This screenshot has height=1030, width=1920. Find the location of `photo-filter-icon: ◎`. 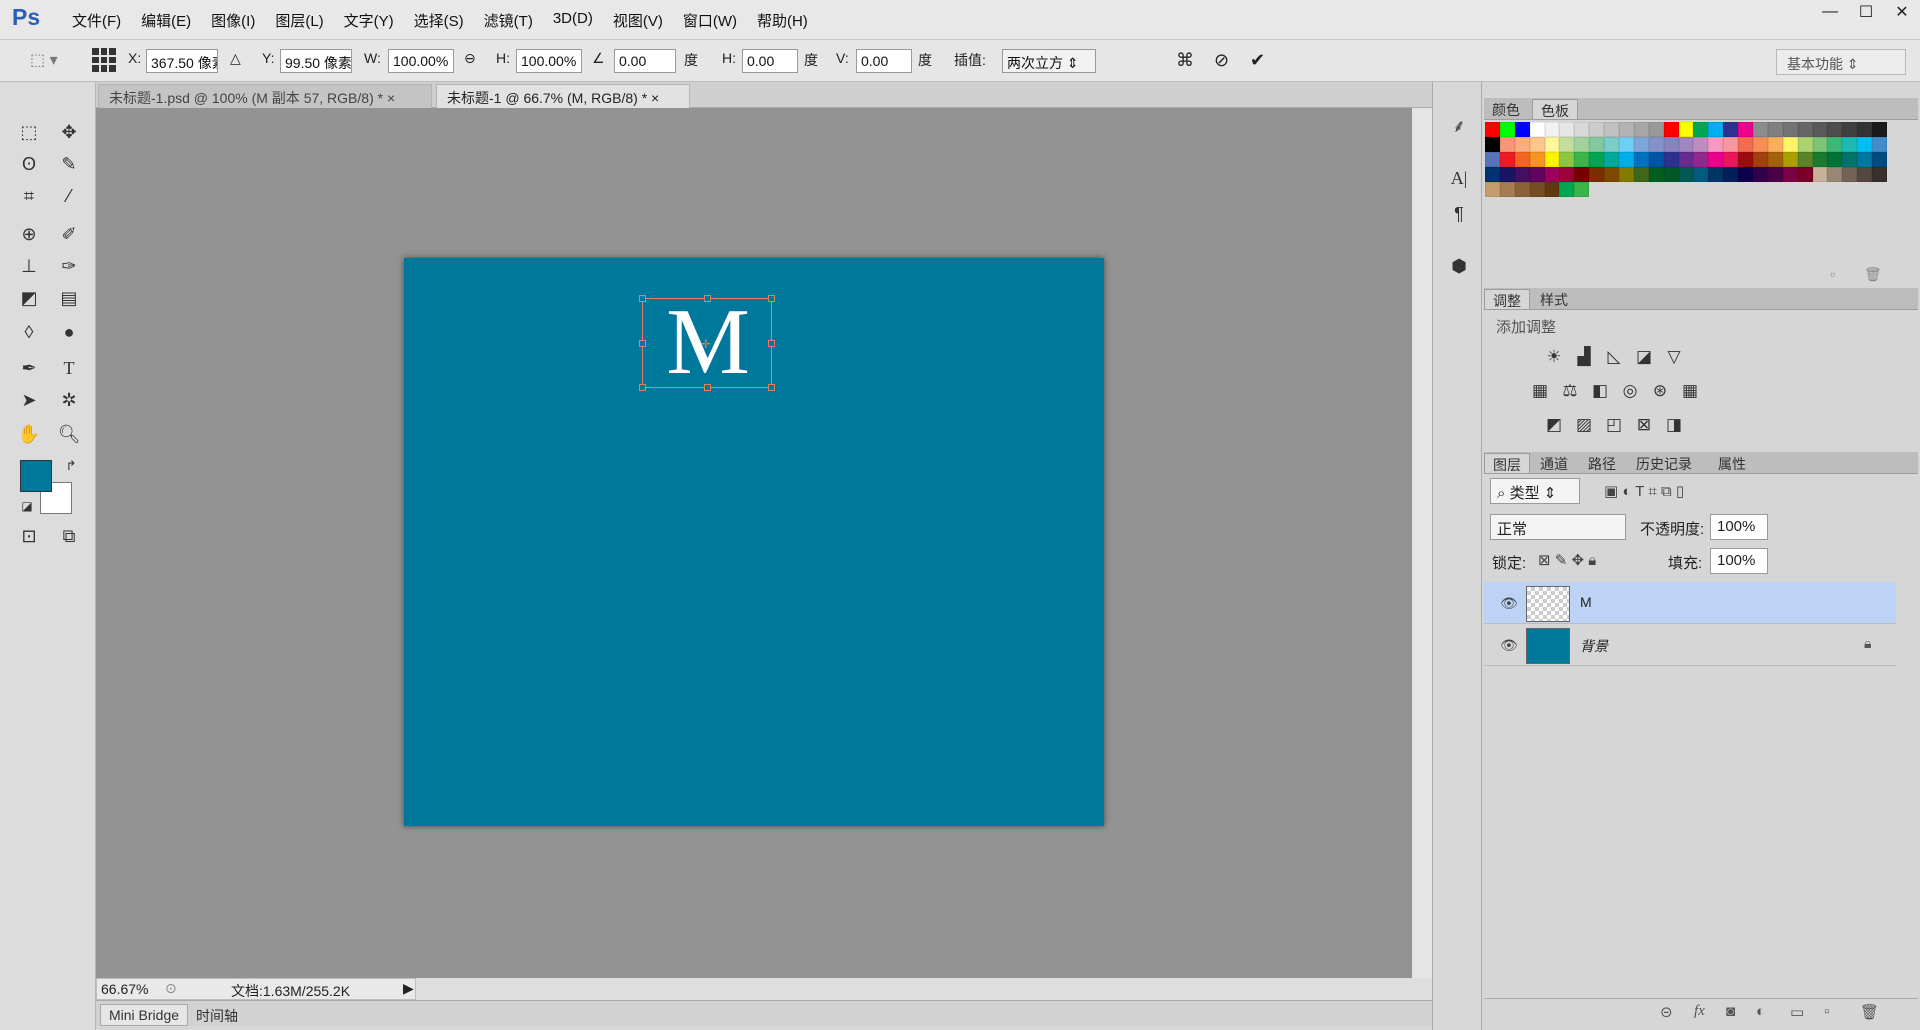

photo-filter-icon: ◎ is located at coordinates (1630, 391).